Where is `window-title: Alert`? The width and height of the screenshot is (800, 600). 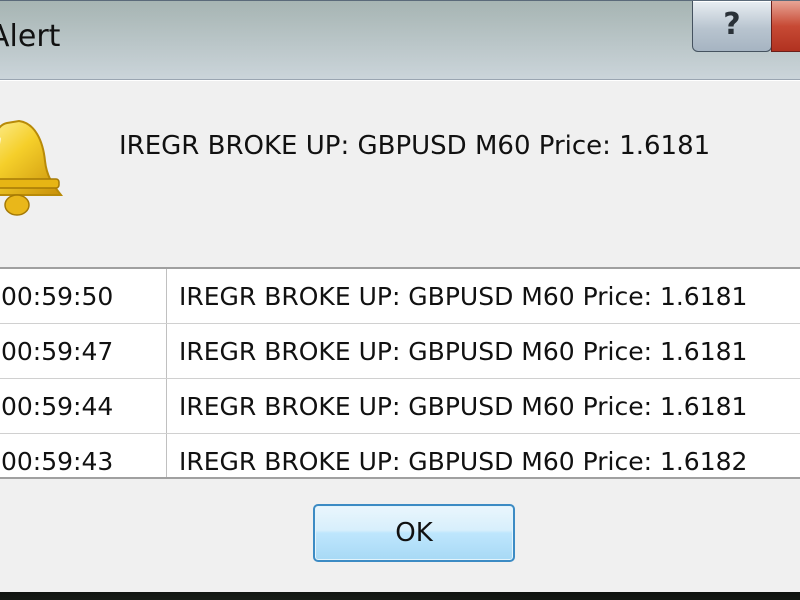
window-title: Alert is located at coordinates (30, 36).